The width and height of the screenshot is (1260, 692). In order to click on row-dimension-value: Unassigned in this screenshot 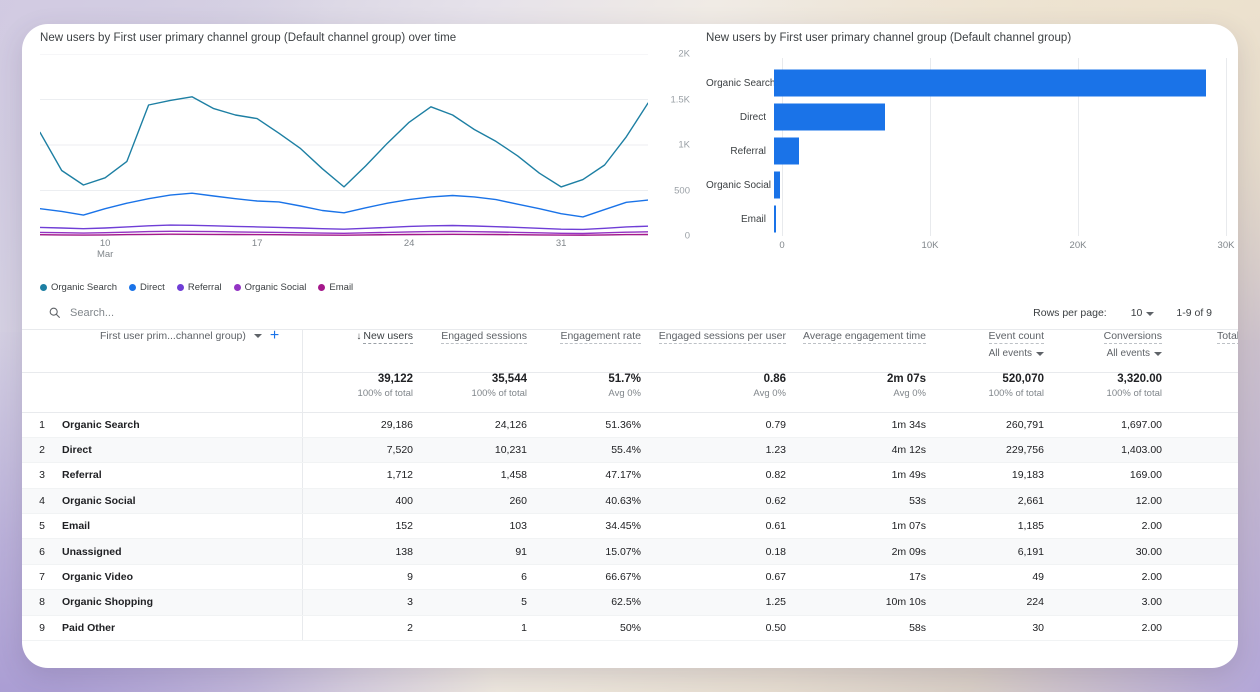, I will do `click(182, 551)`.